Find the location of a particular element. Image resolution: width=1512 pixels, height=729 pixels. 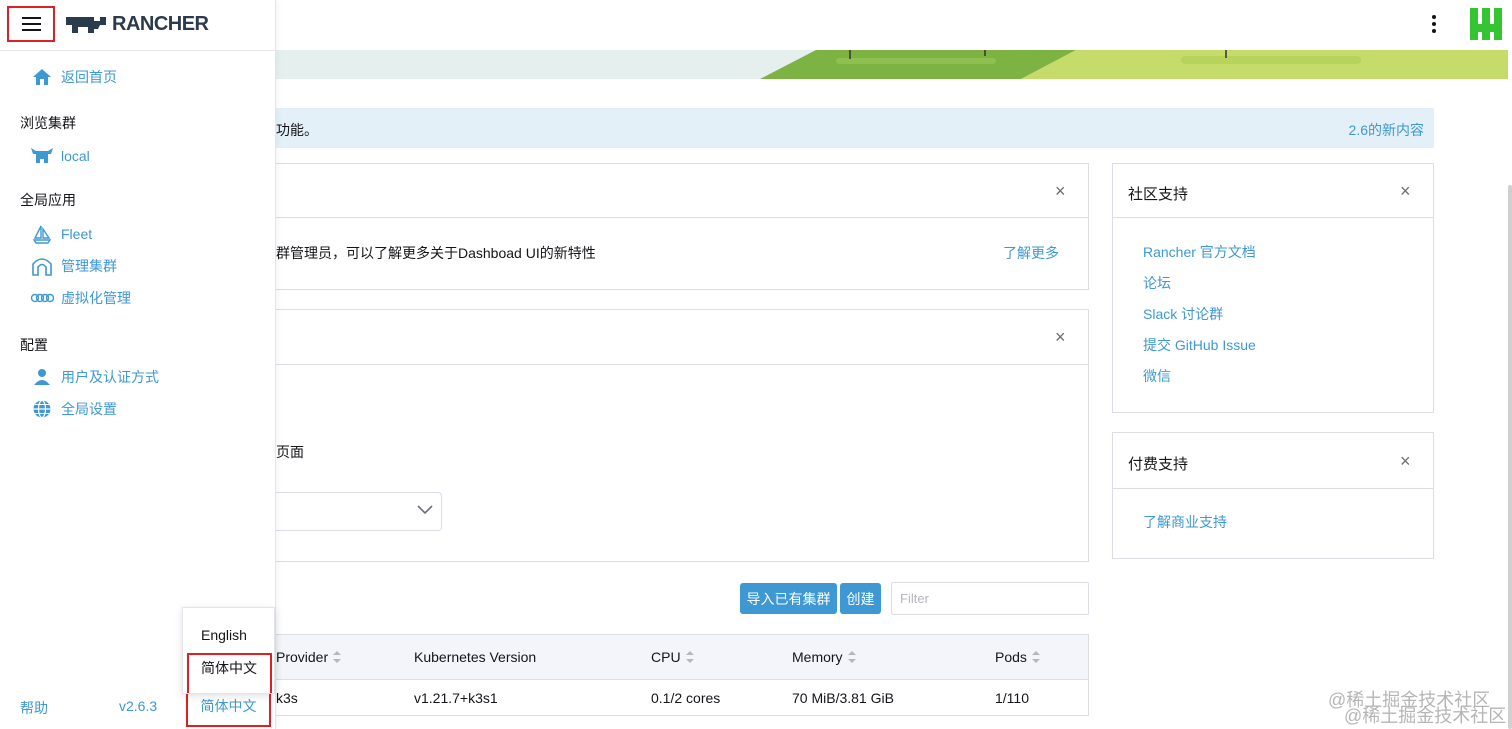

cell-memory: 70 MiB/3.81 GiB is located at coordinates (843, 698).